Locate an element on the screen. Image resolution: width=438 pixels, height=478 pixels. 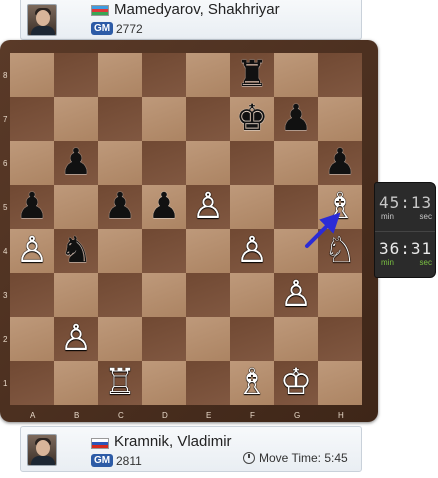
square-b6: ♟ is located at coordinates (76, 163).